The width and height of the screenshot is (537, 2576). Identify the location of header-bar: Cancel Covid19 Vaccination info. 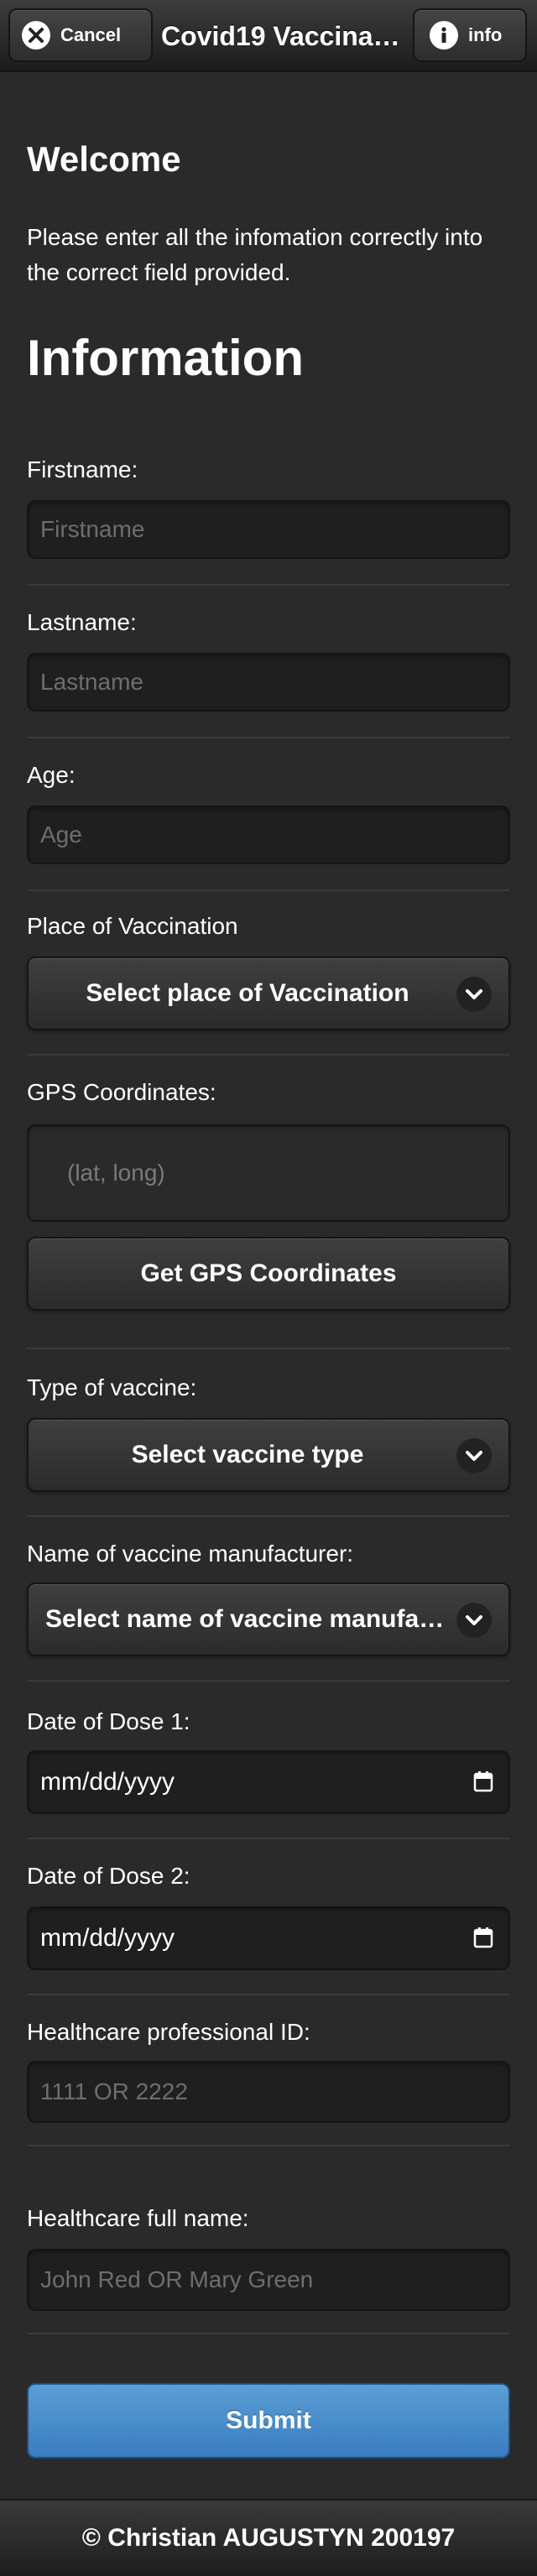
(268, 36).